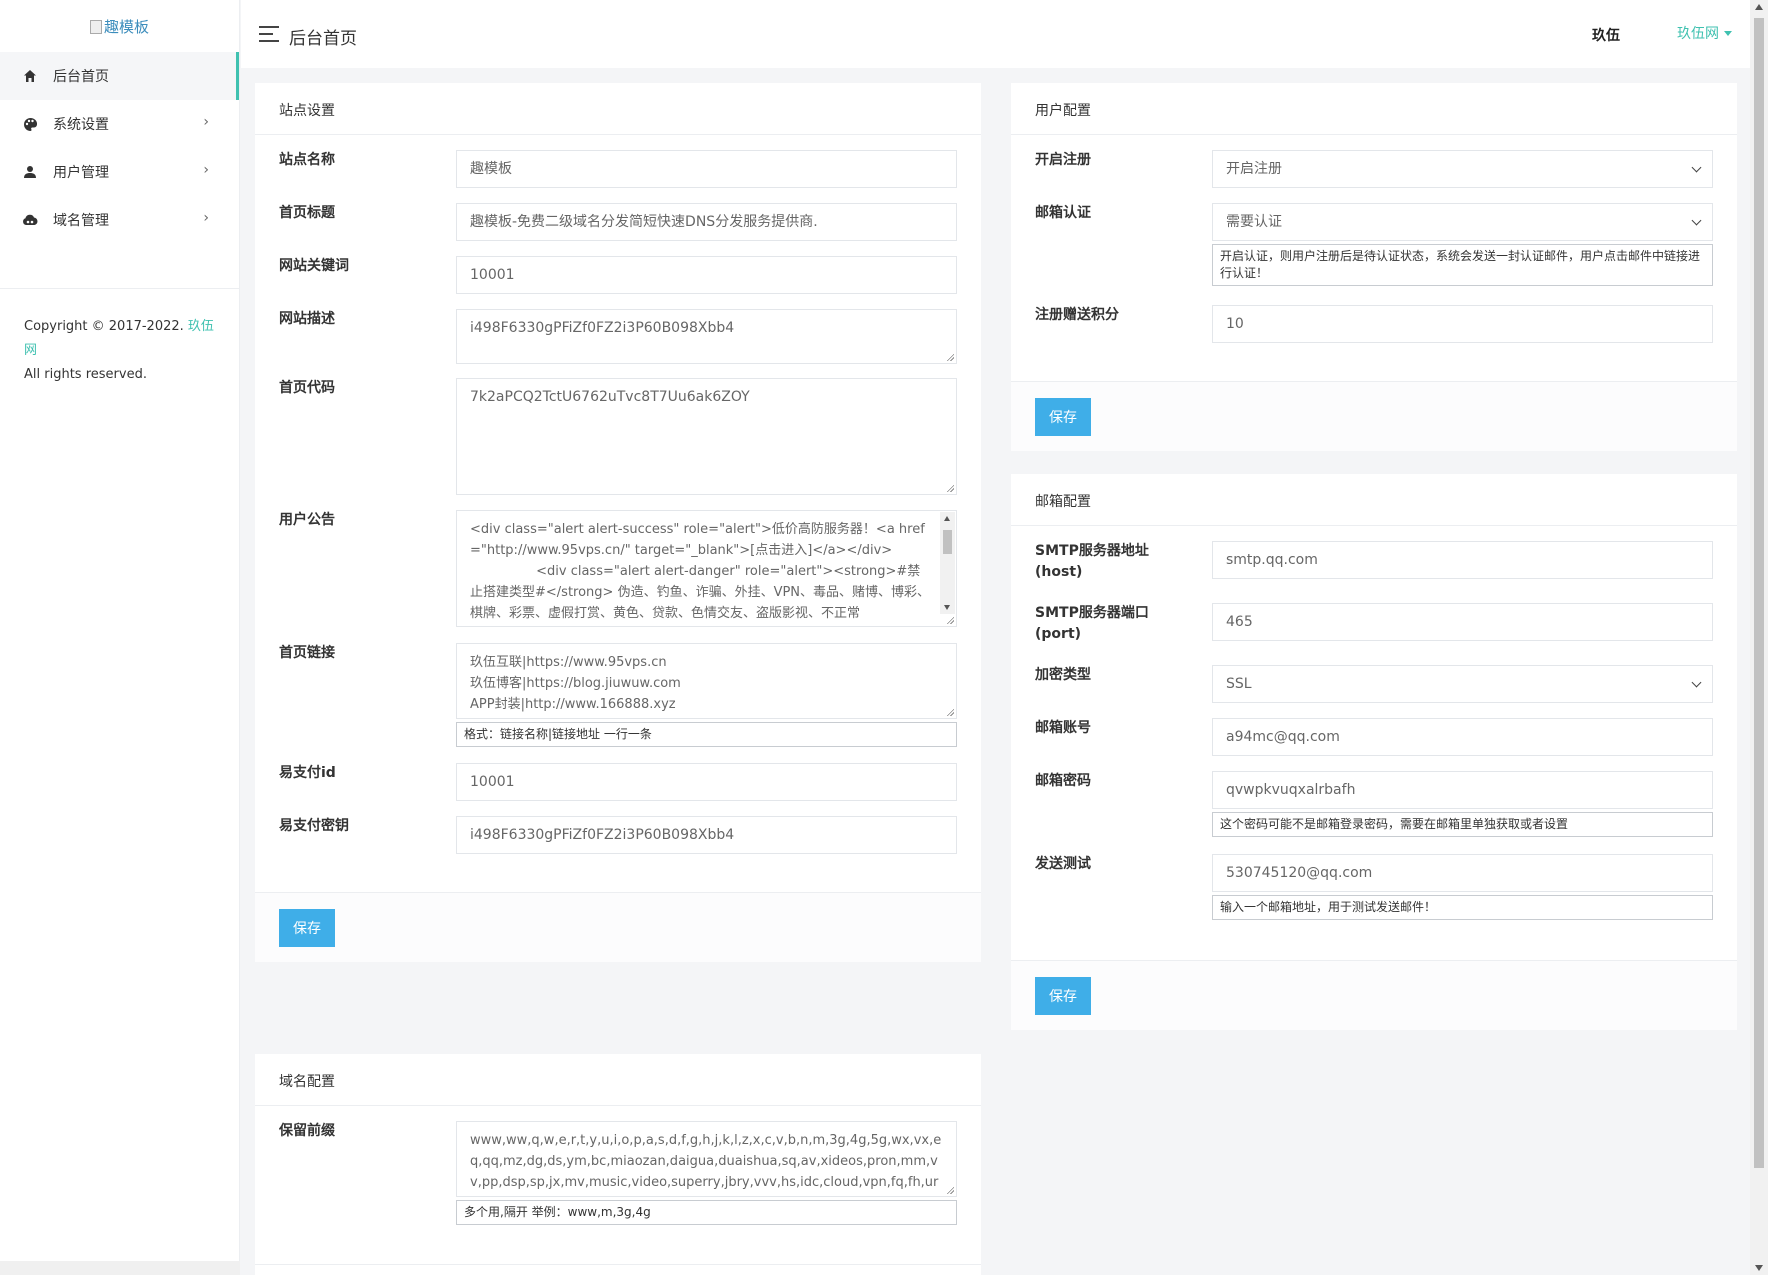  I want to click on textarea-scrollbar, so click(947, 563).